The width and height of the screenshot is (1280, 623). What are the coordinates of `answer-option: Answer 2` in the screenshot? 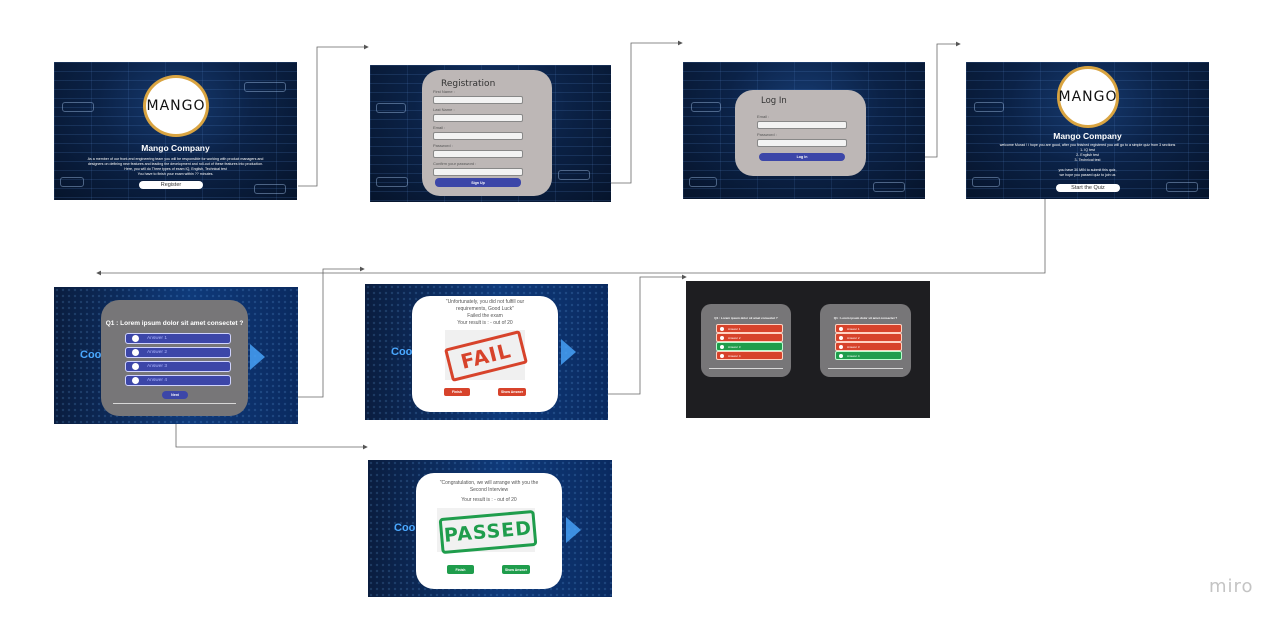 It's located at (178, 352).